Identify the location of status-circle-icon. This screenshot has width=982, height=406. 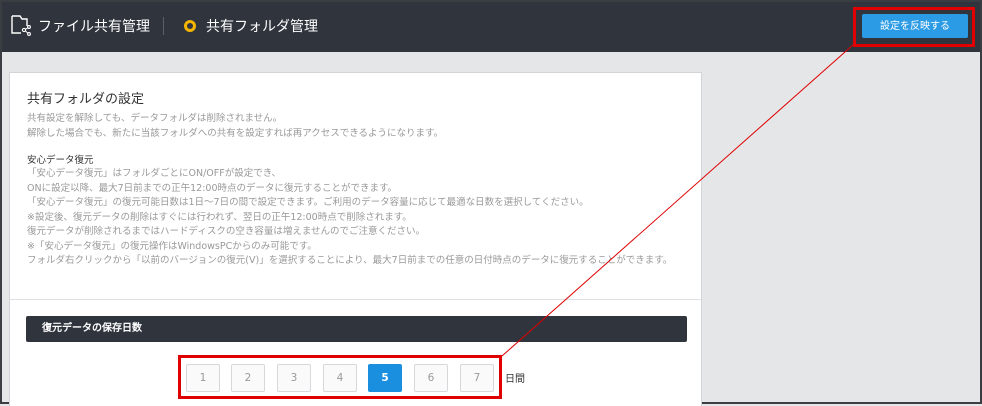
(190, 26).